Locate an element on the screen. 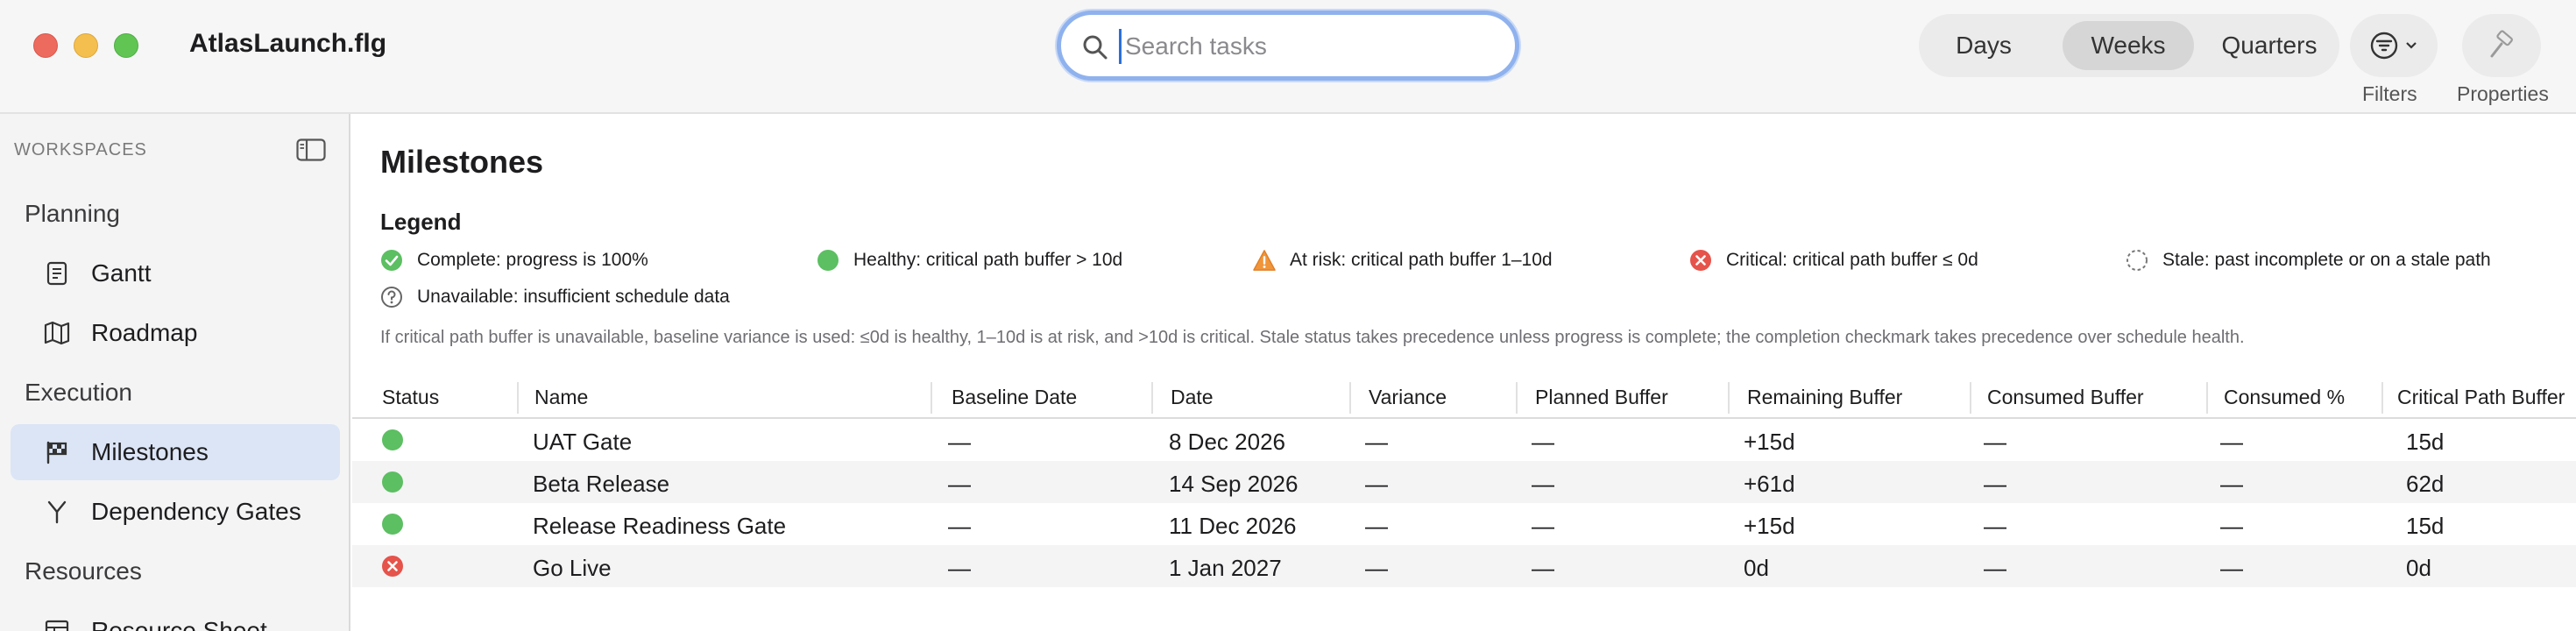 This screenshot has width=2576, height=631. column-header-consumed-pct: Consumed % is located at coordinates (2284, 397).